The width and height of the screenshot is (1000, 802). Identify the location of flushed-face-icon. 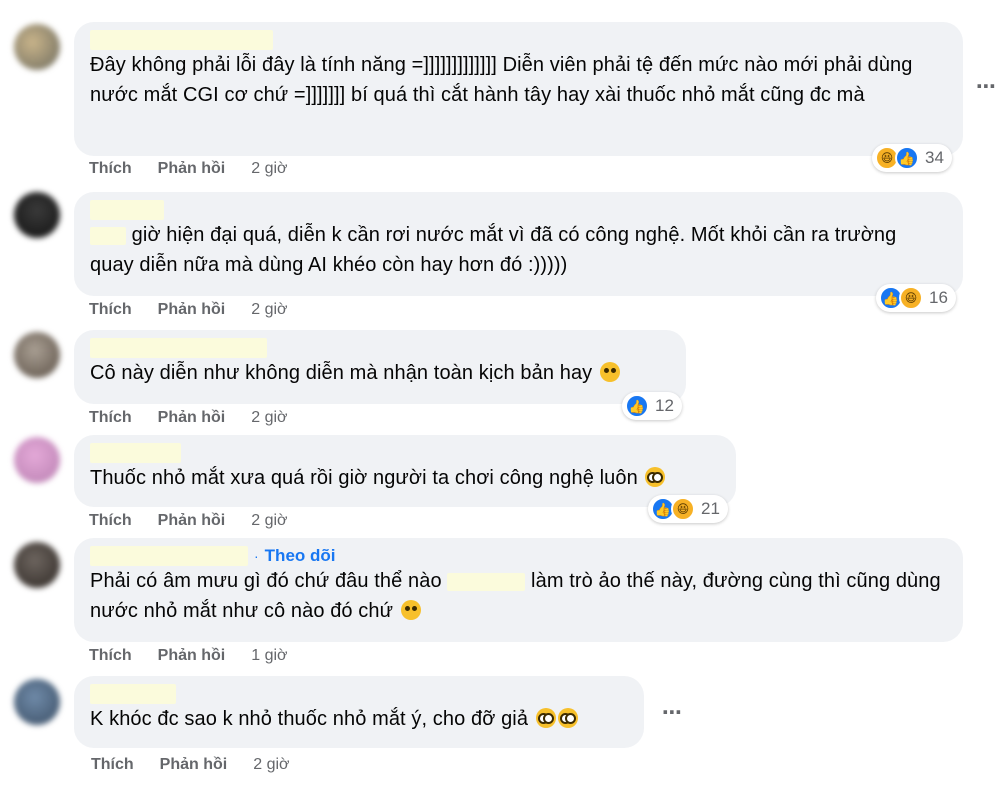
(655, 477).